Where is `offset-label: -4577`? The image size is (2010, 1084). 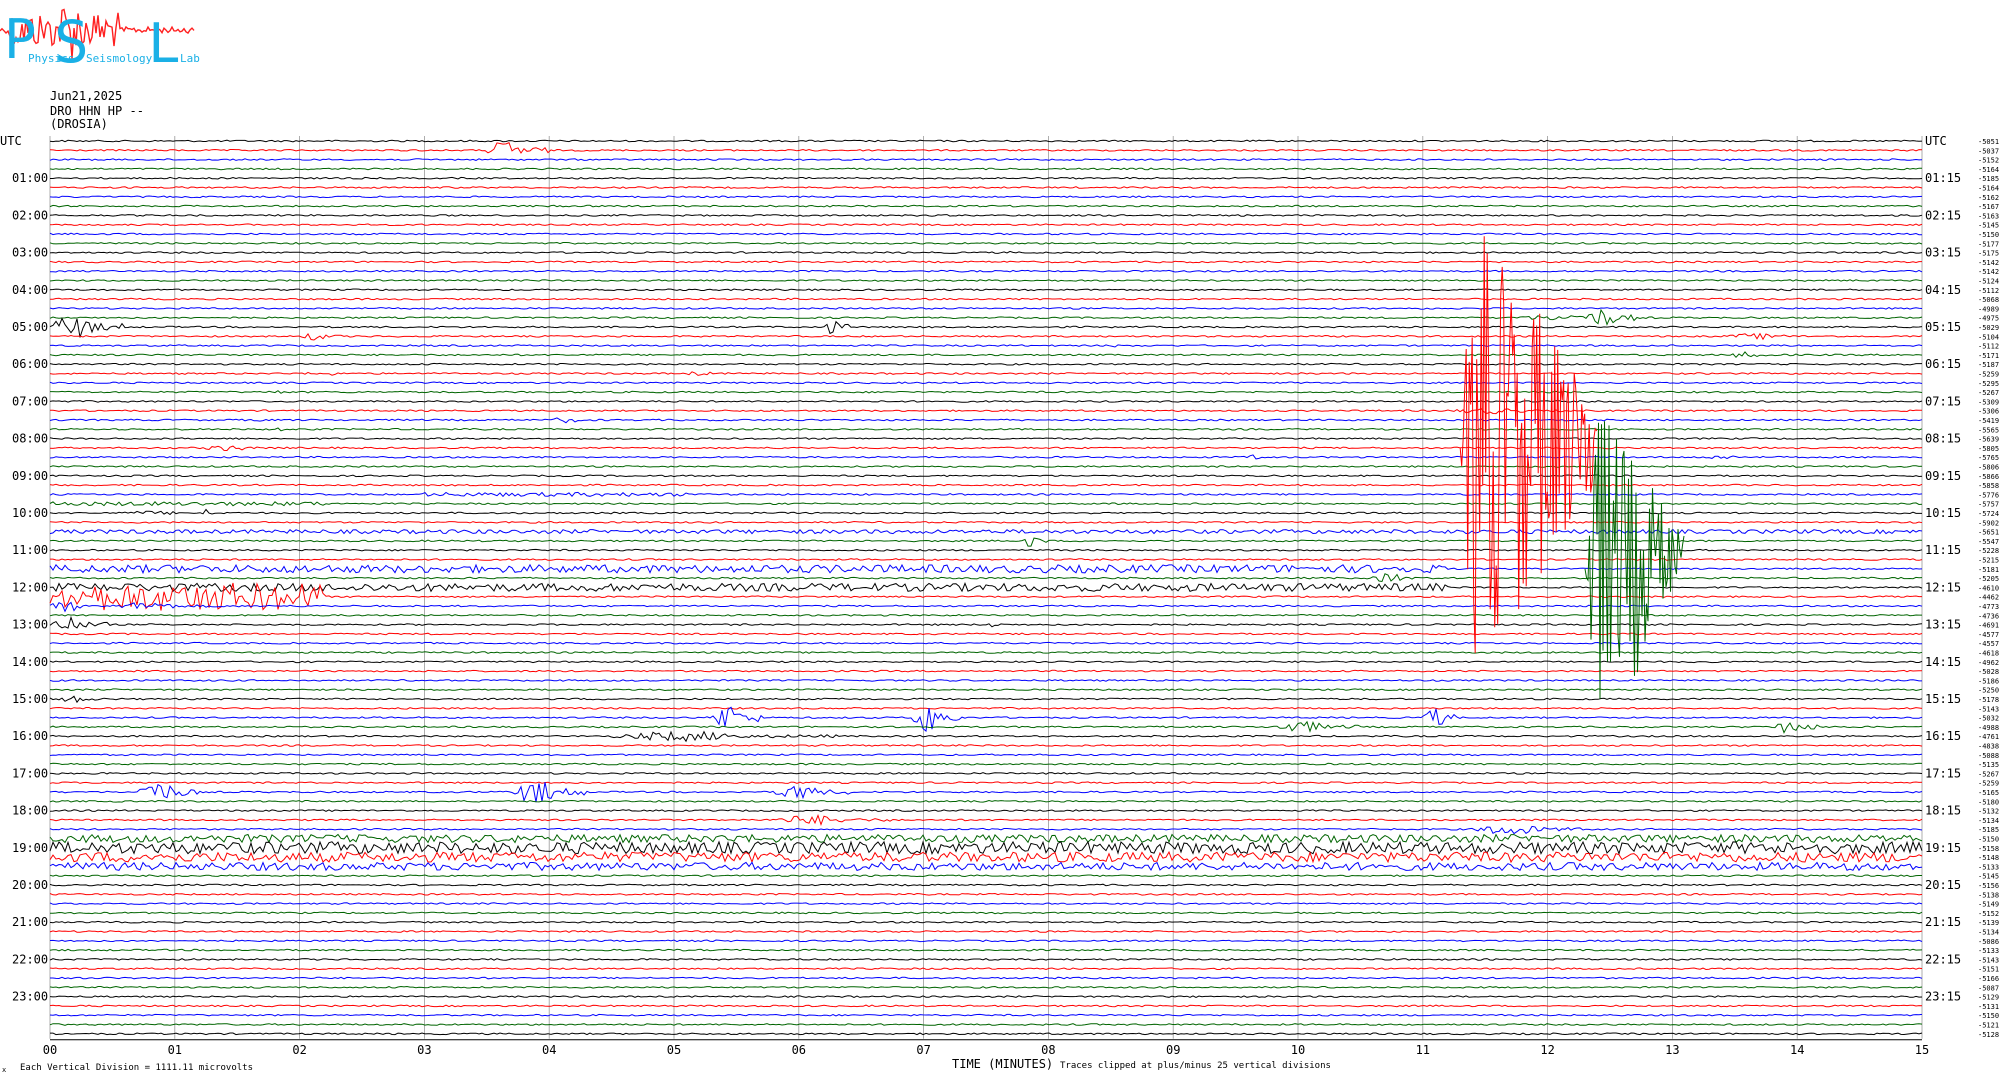 offset-label: -4577 is located at coordinates (1988, 635).